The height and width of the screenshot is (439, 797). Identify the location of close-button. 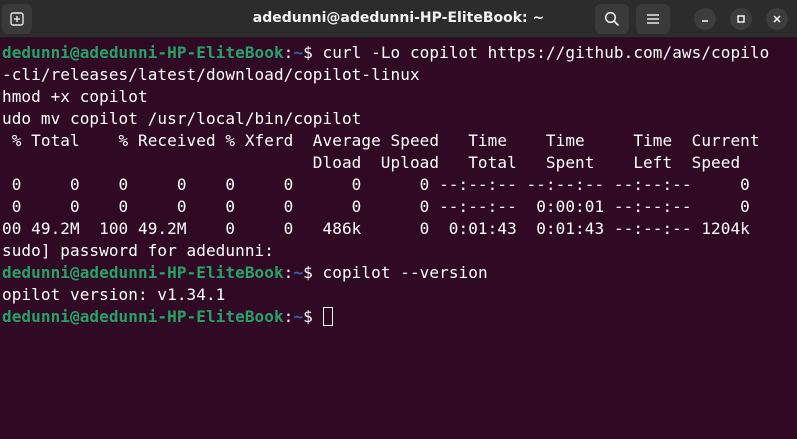
(777, 19).